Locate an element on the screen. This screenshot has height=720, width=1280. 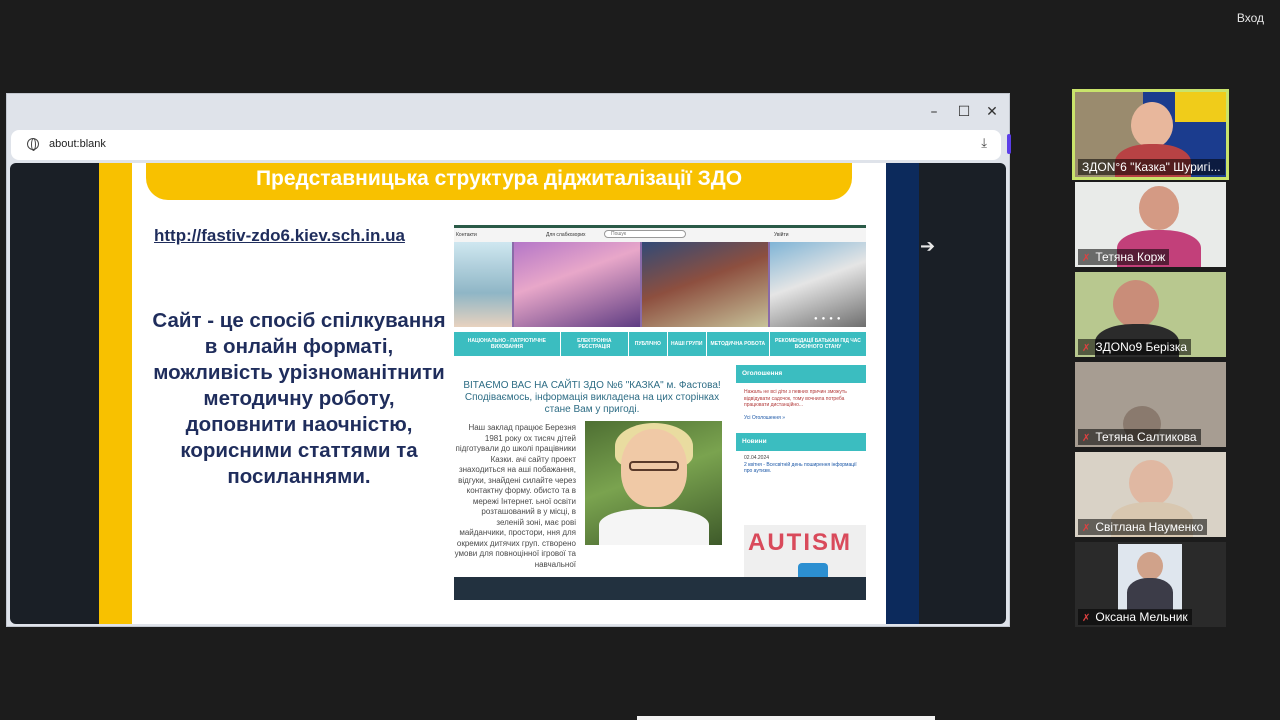
site-nav-contacts: Контакти is located at coordinates (466, 235).